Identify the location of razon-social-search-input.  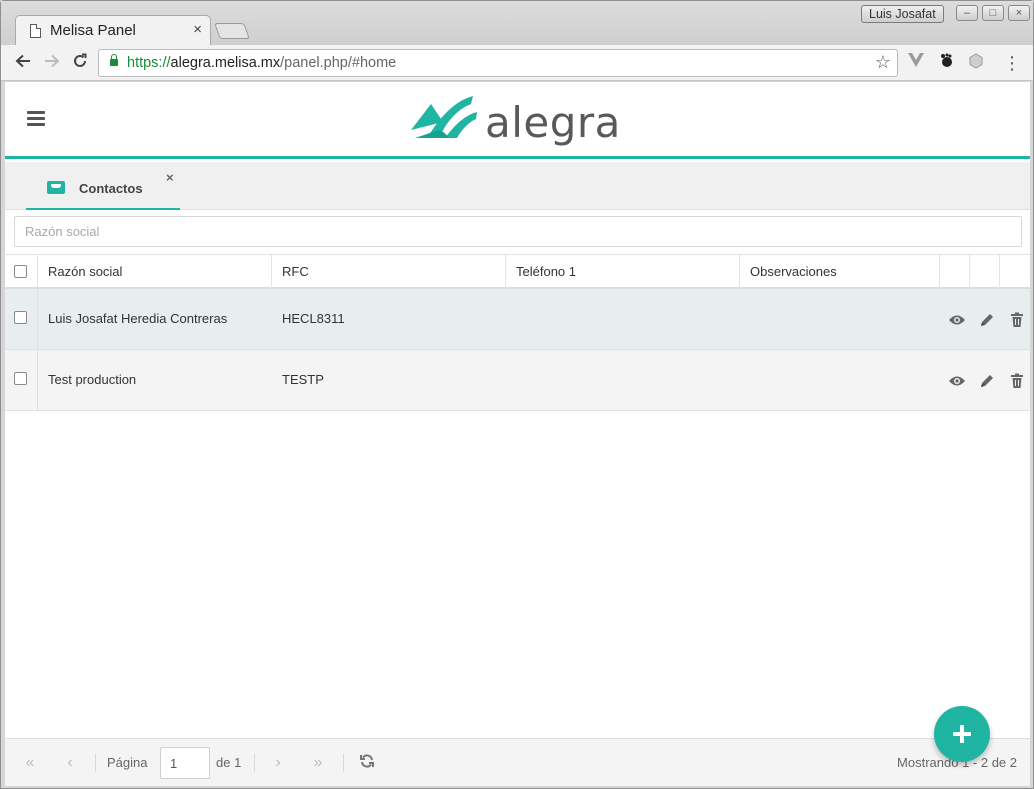
(518, 231).